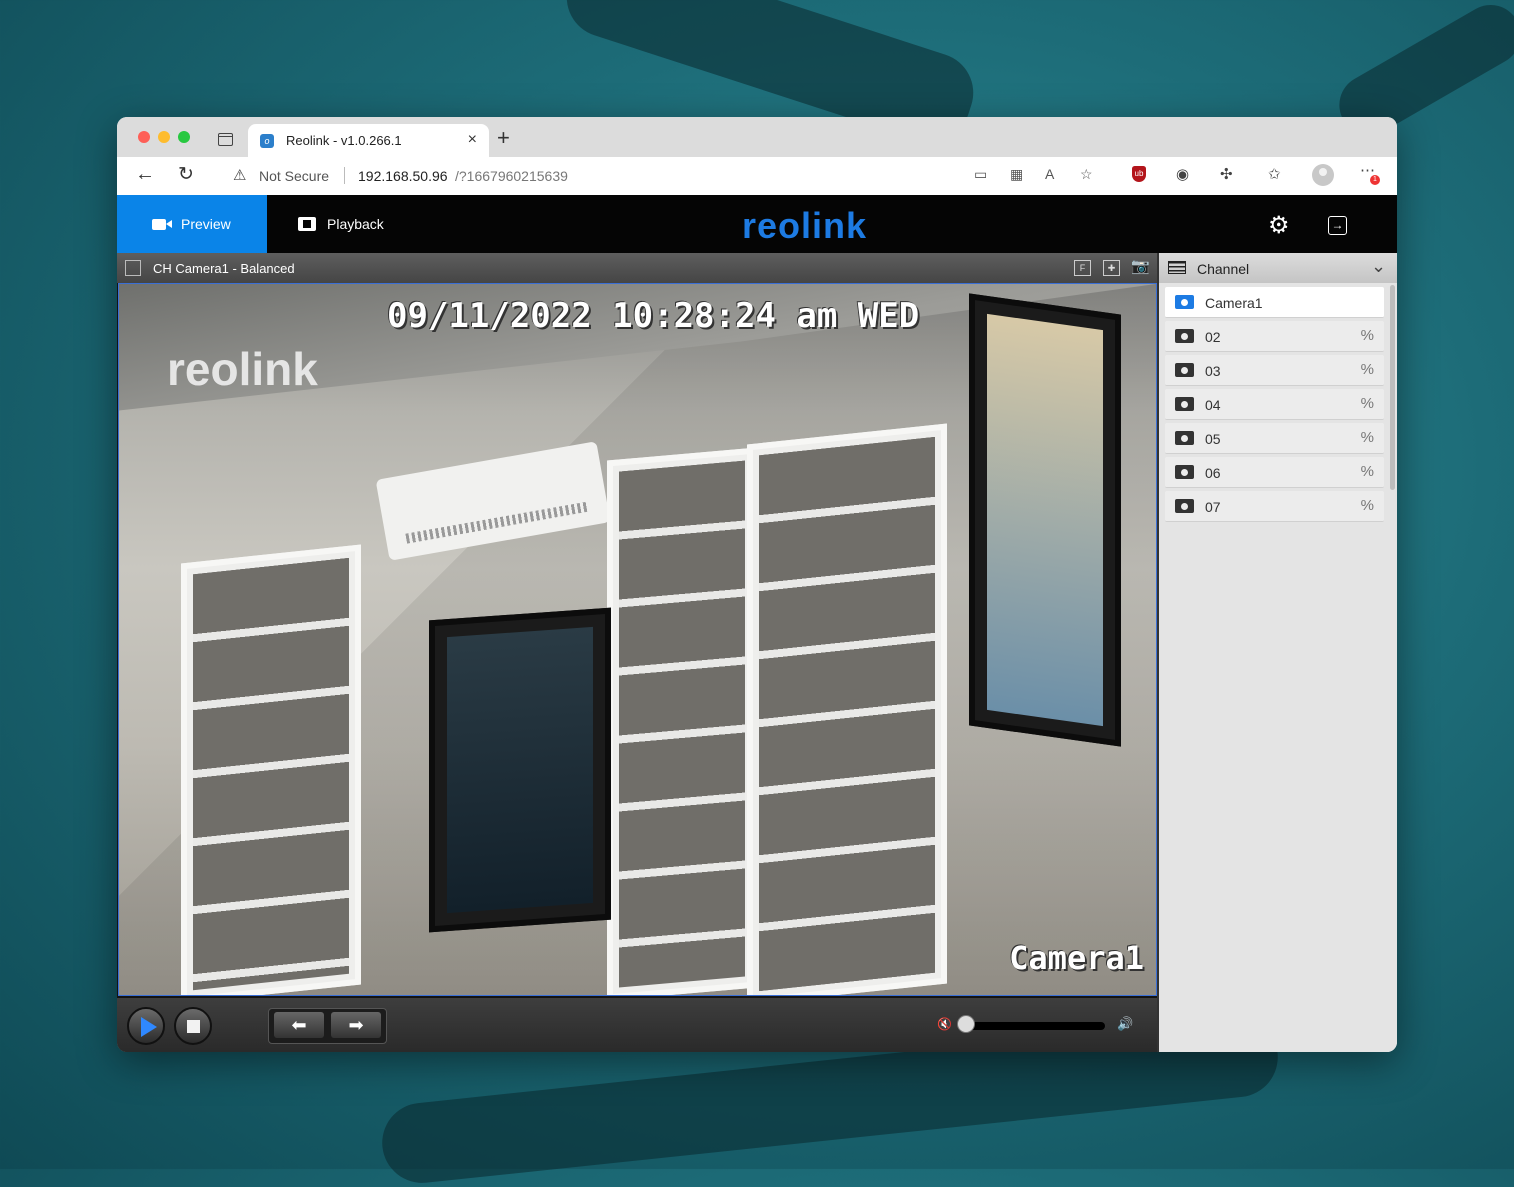 The image size is (1514, 1187). What do you see at coordinates (294, 176) in the screenshot?
I see `security-status: Not Secure` at bounding box center [294, 176].